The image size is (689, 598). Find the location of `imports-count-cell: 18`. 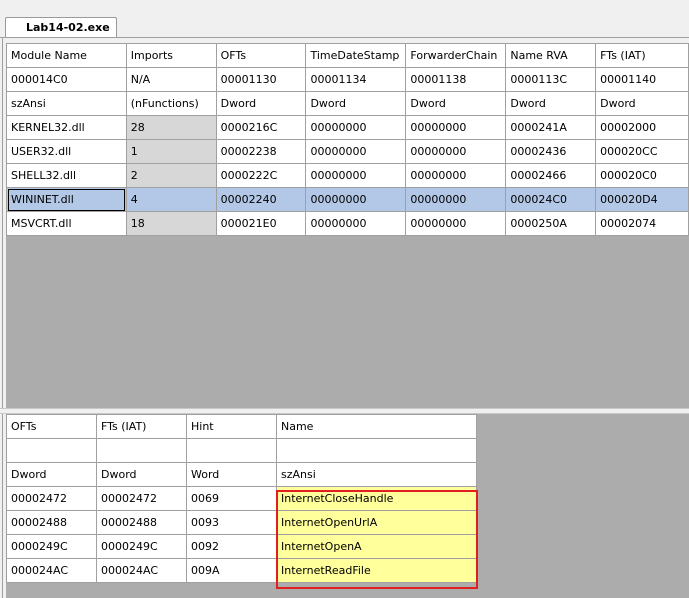

imports-count-cell: 18 is located at coordinates (171, 223).